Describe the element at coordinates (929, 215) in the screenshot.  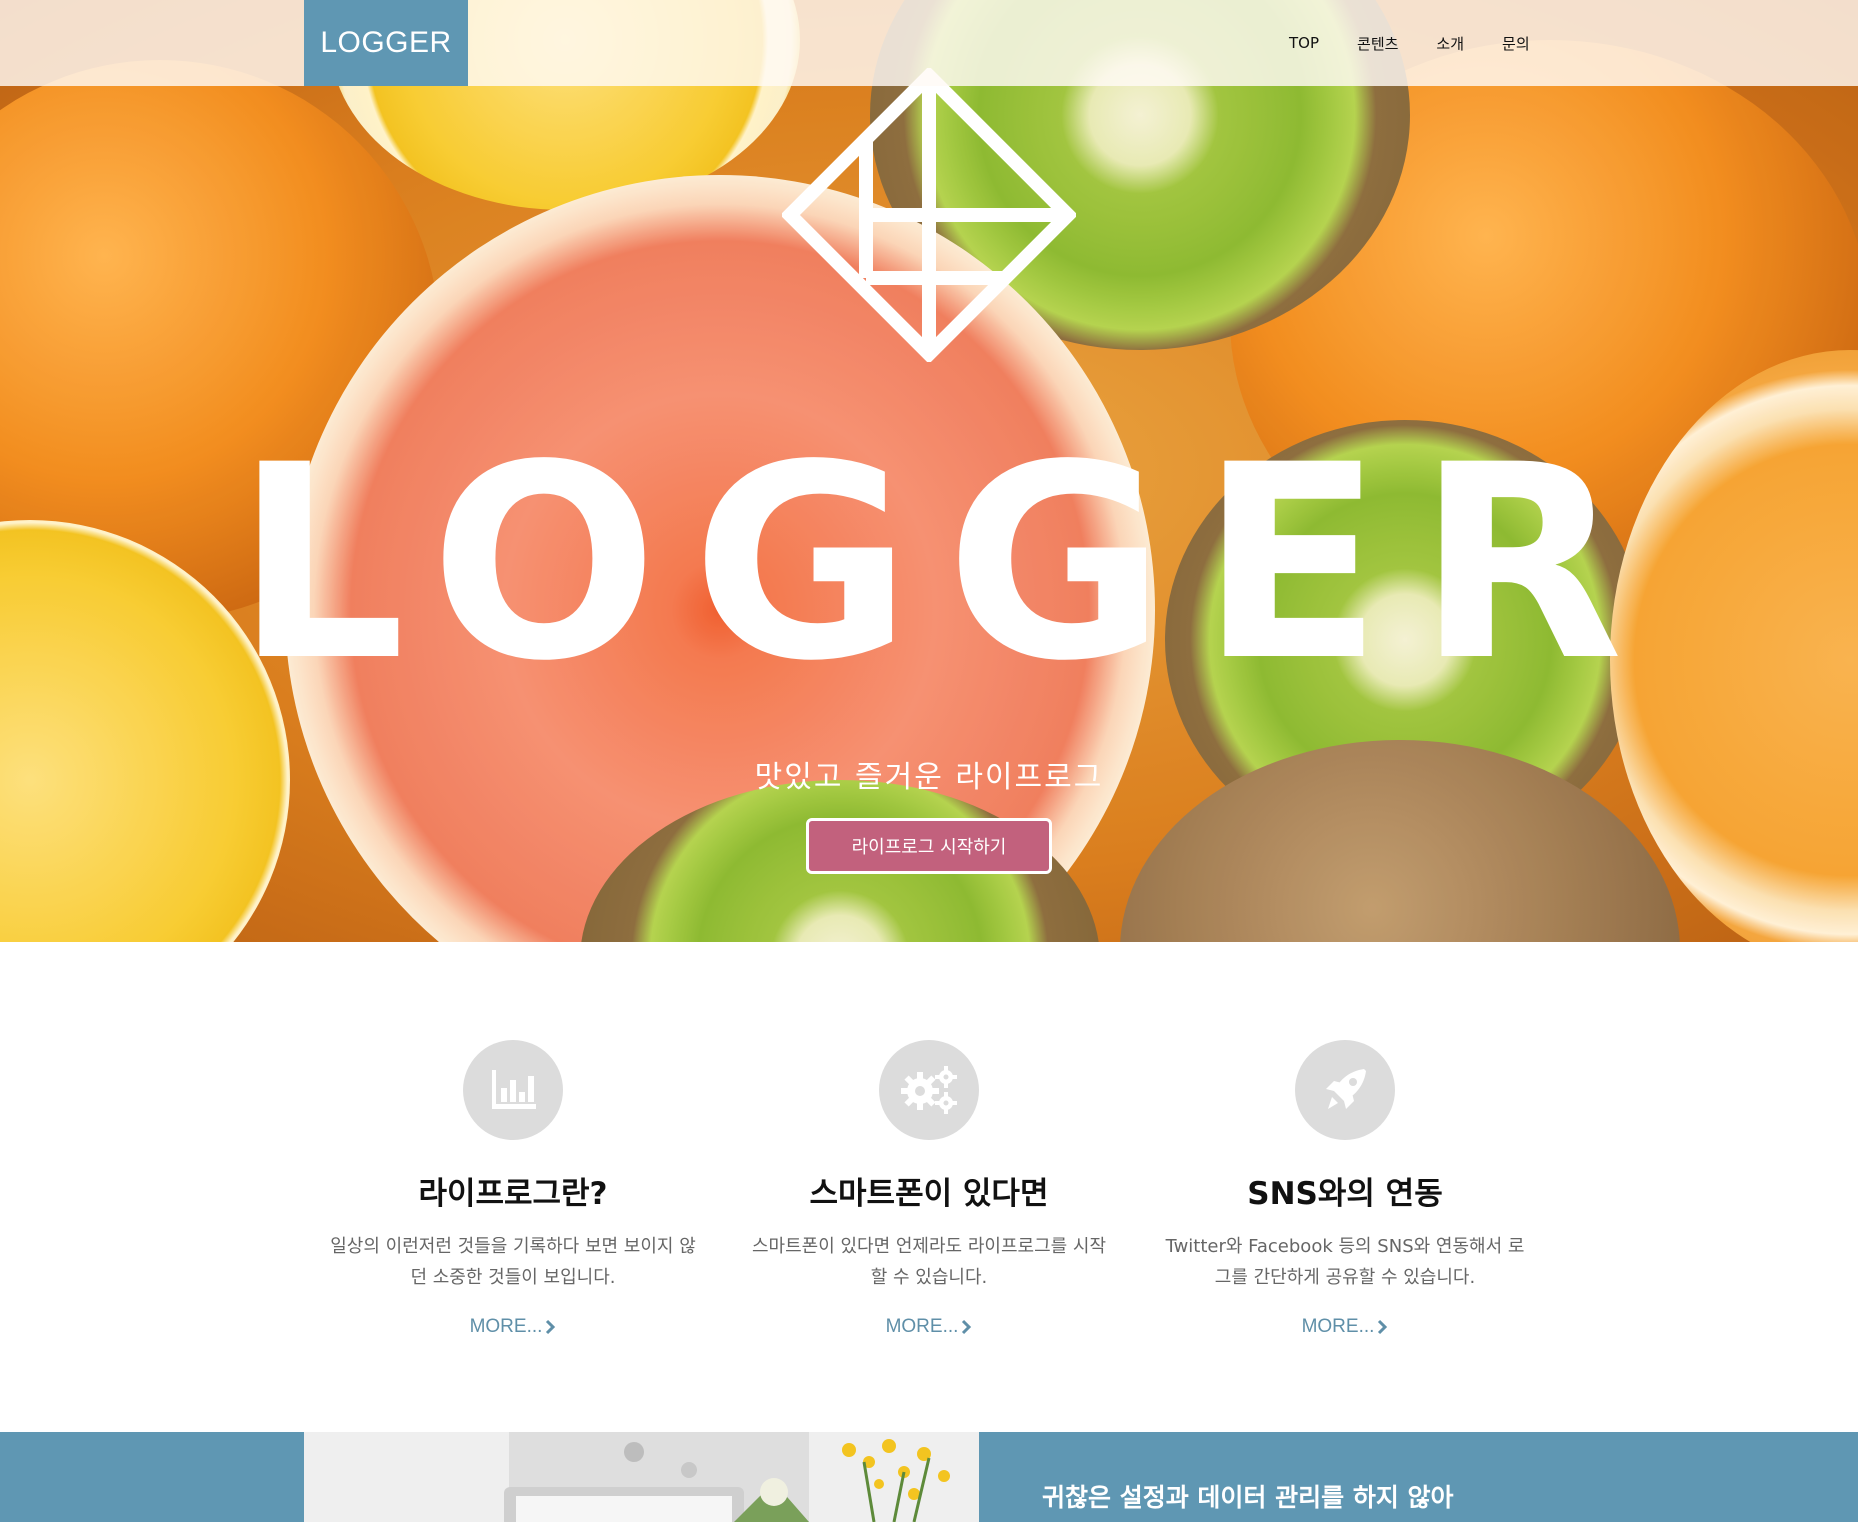
I see `diamond-logo-icon` at that location.